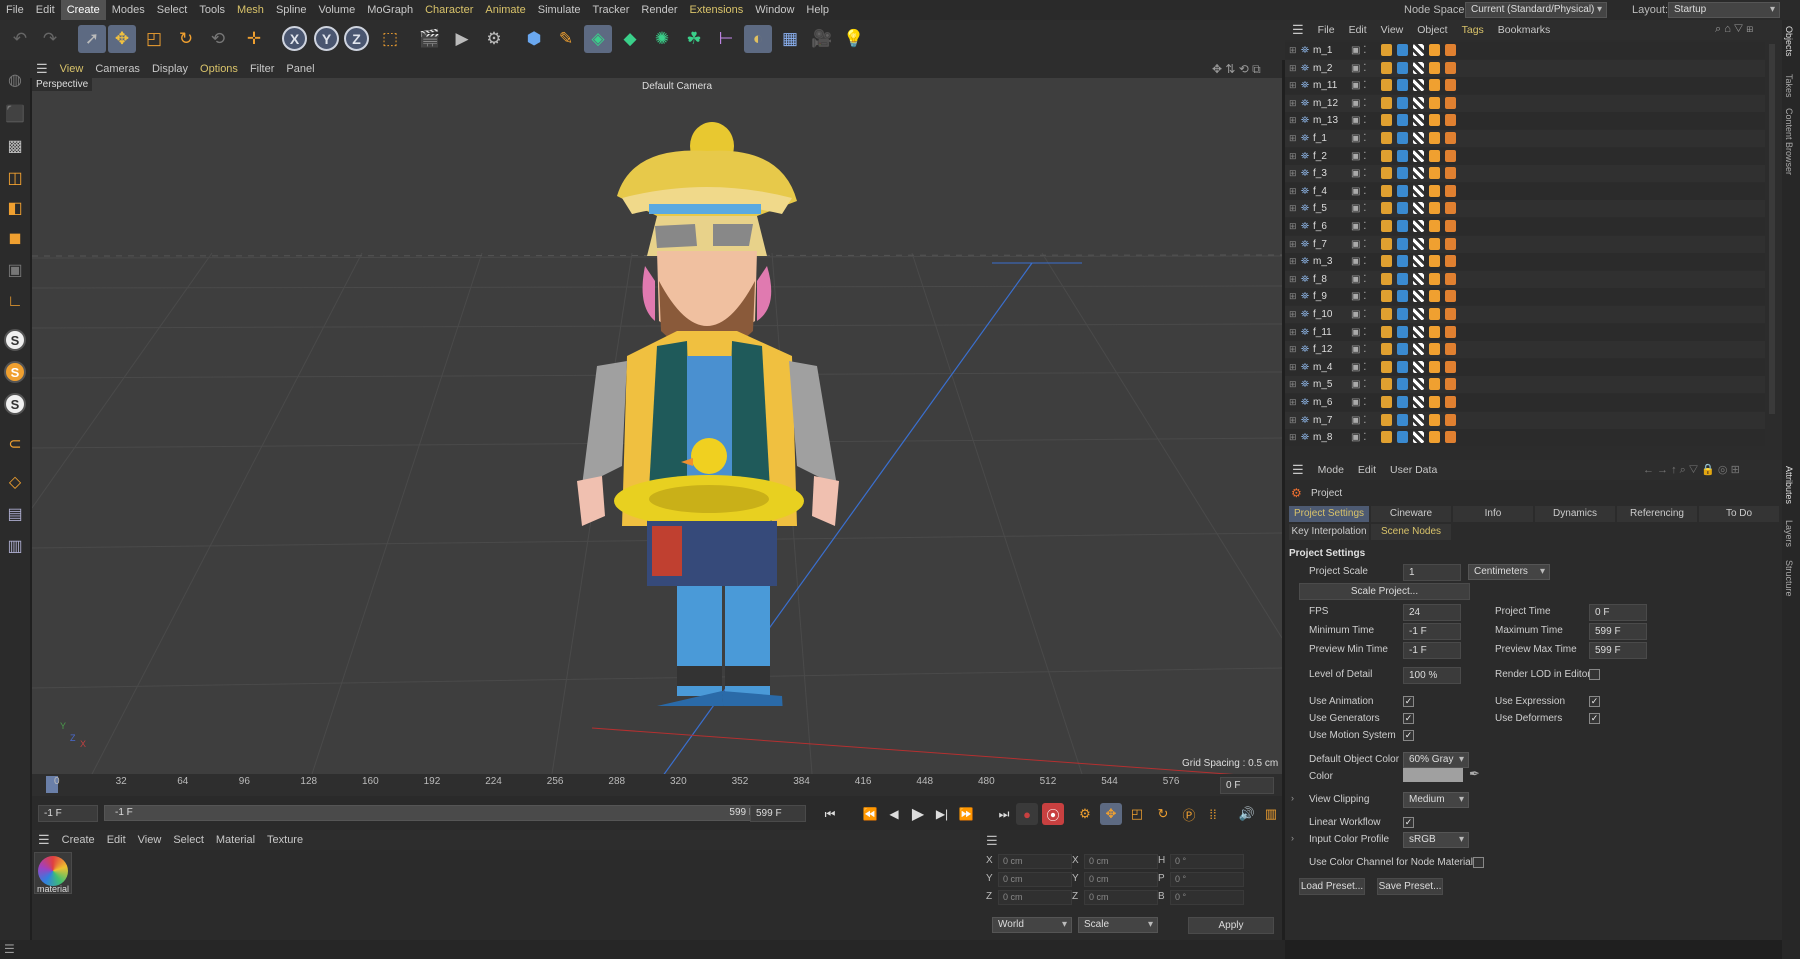 The image size is (1800, 959). Describe the element at coordinates (117, 69) in the screenshot. I see `viewport-menu-cameras: Cameras` at that location.